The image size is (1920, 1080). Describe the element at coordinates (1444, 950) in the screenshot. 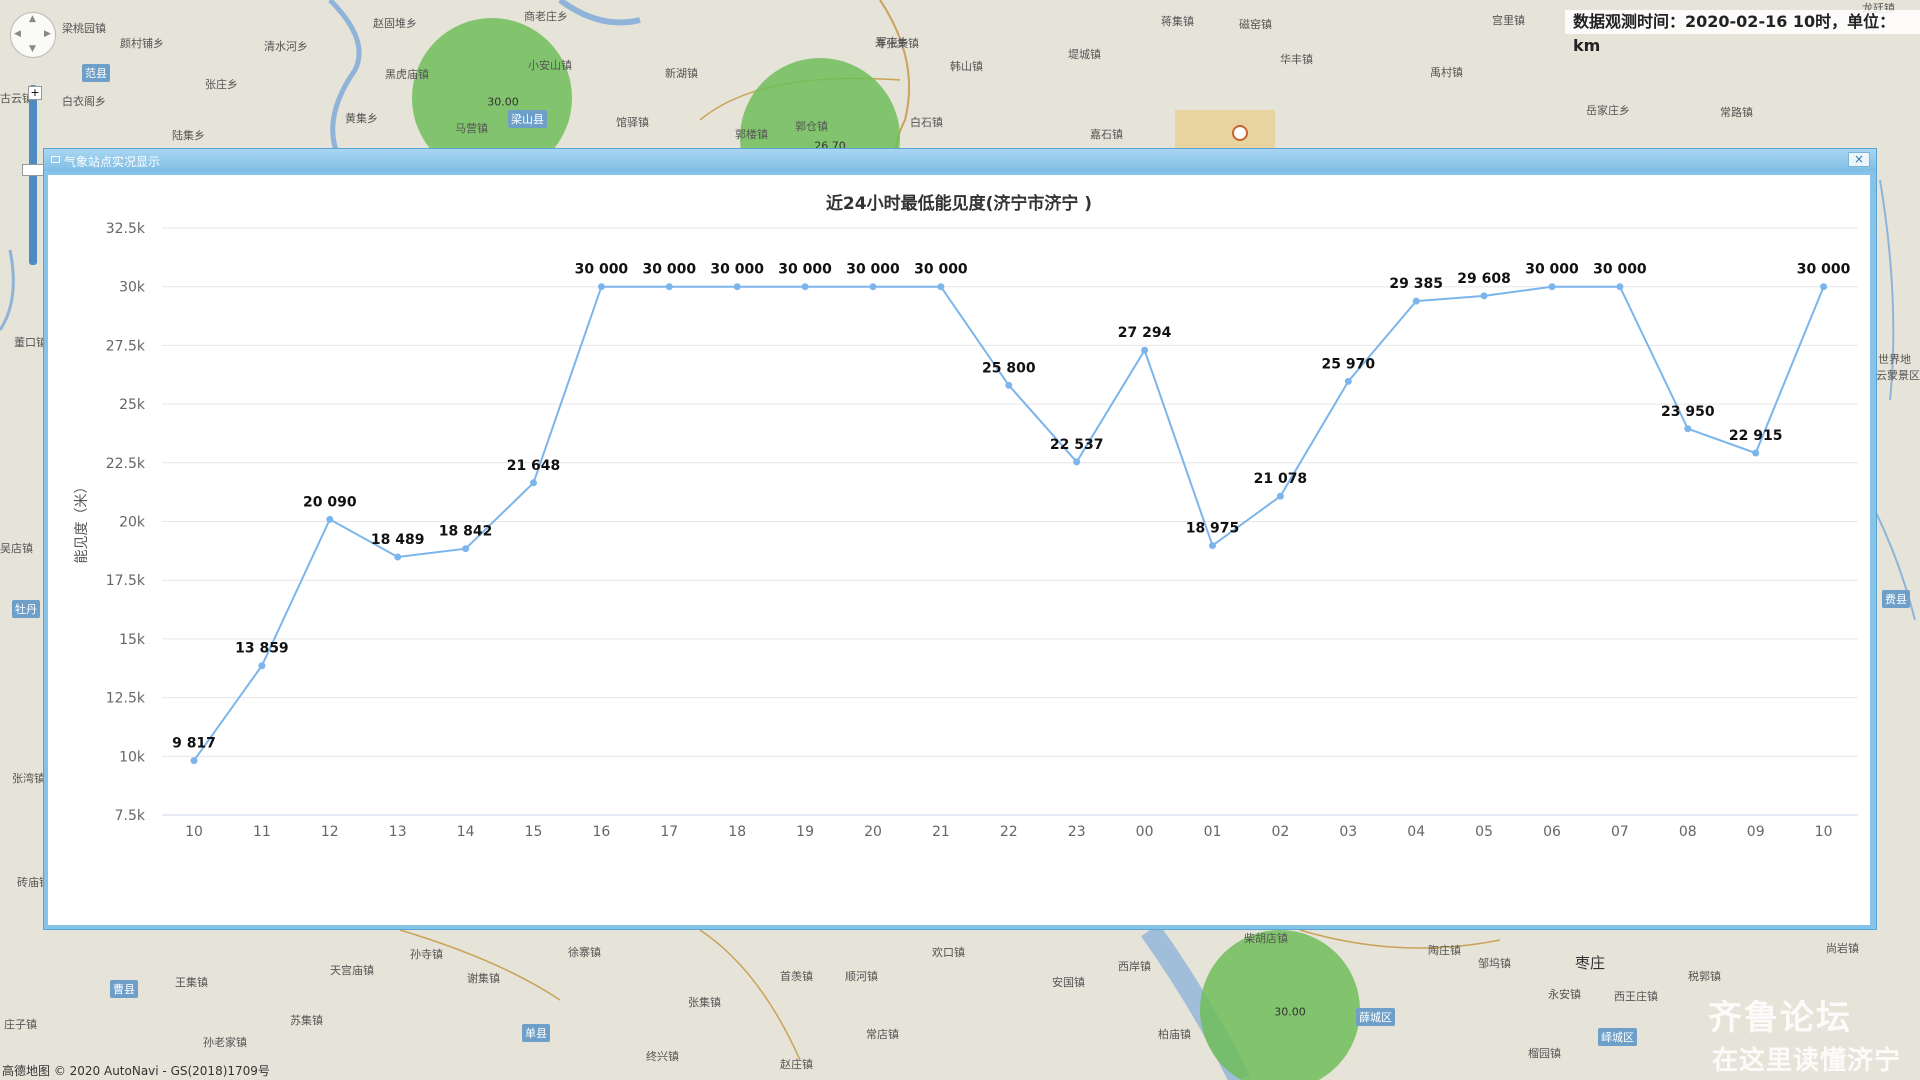

I see `map-place-label: 陶庄镇` at that location.